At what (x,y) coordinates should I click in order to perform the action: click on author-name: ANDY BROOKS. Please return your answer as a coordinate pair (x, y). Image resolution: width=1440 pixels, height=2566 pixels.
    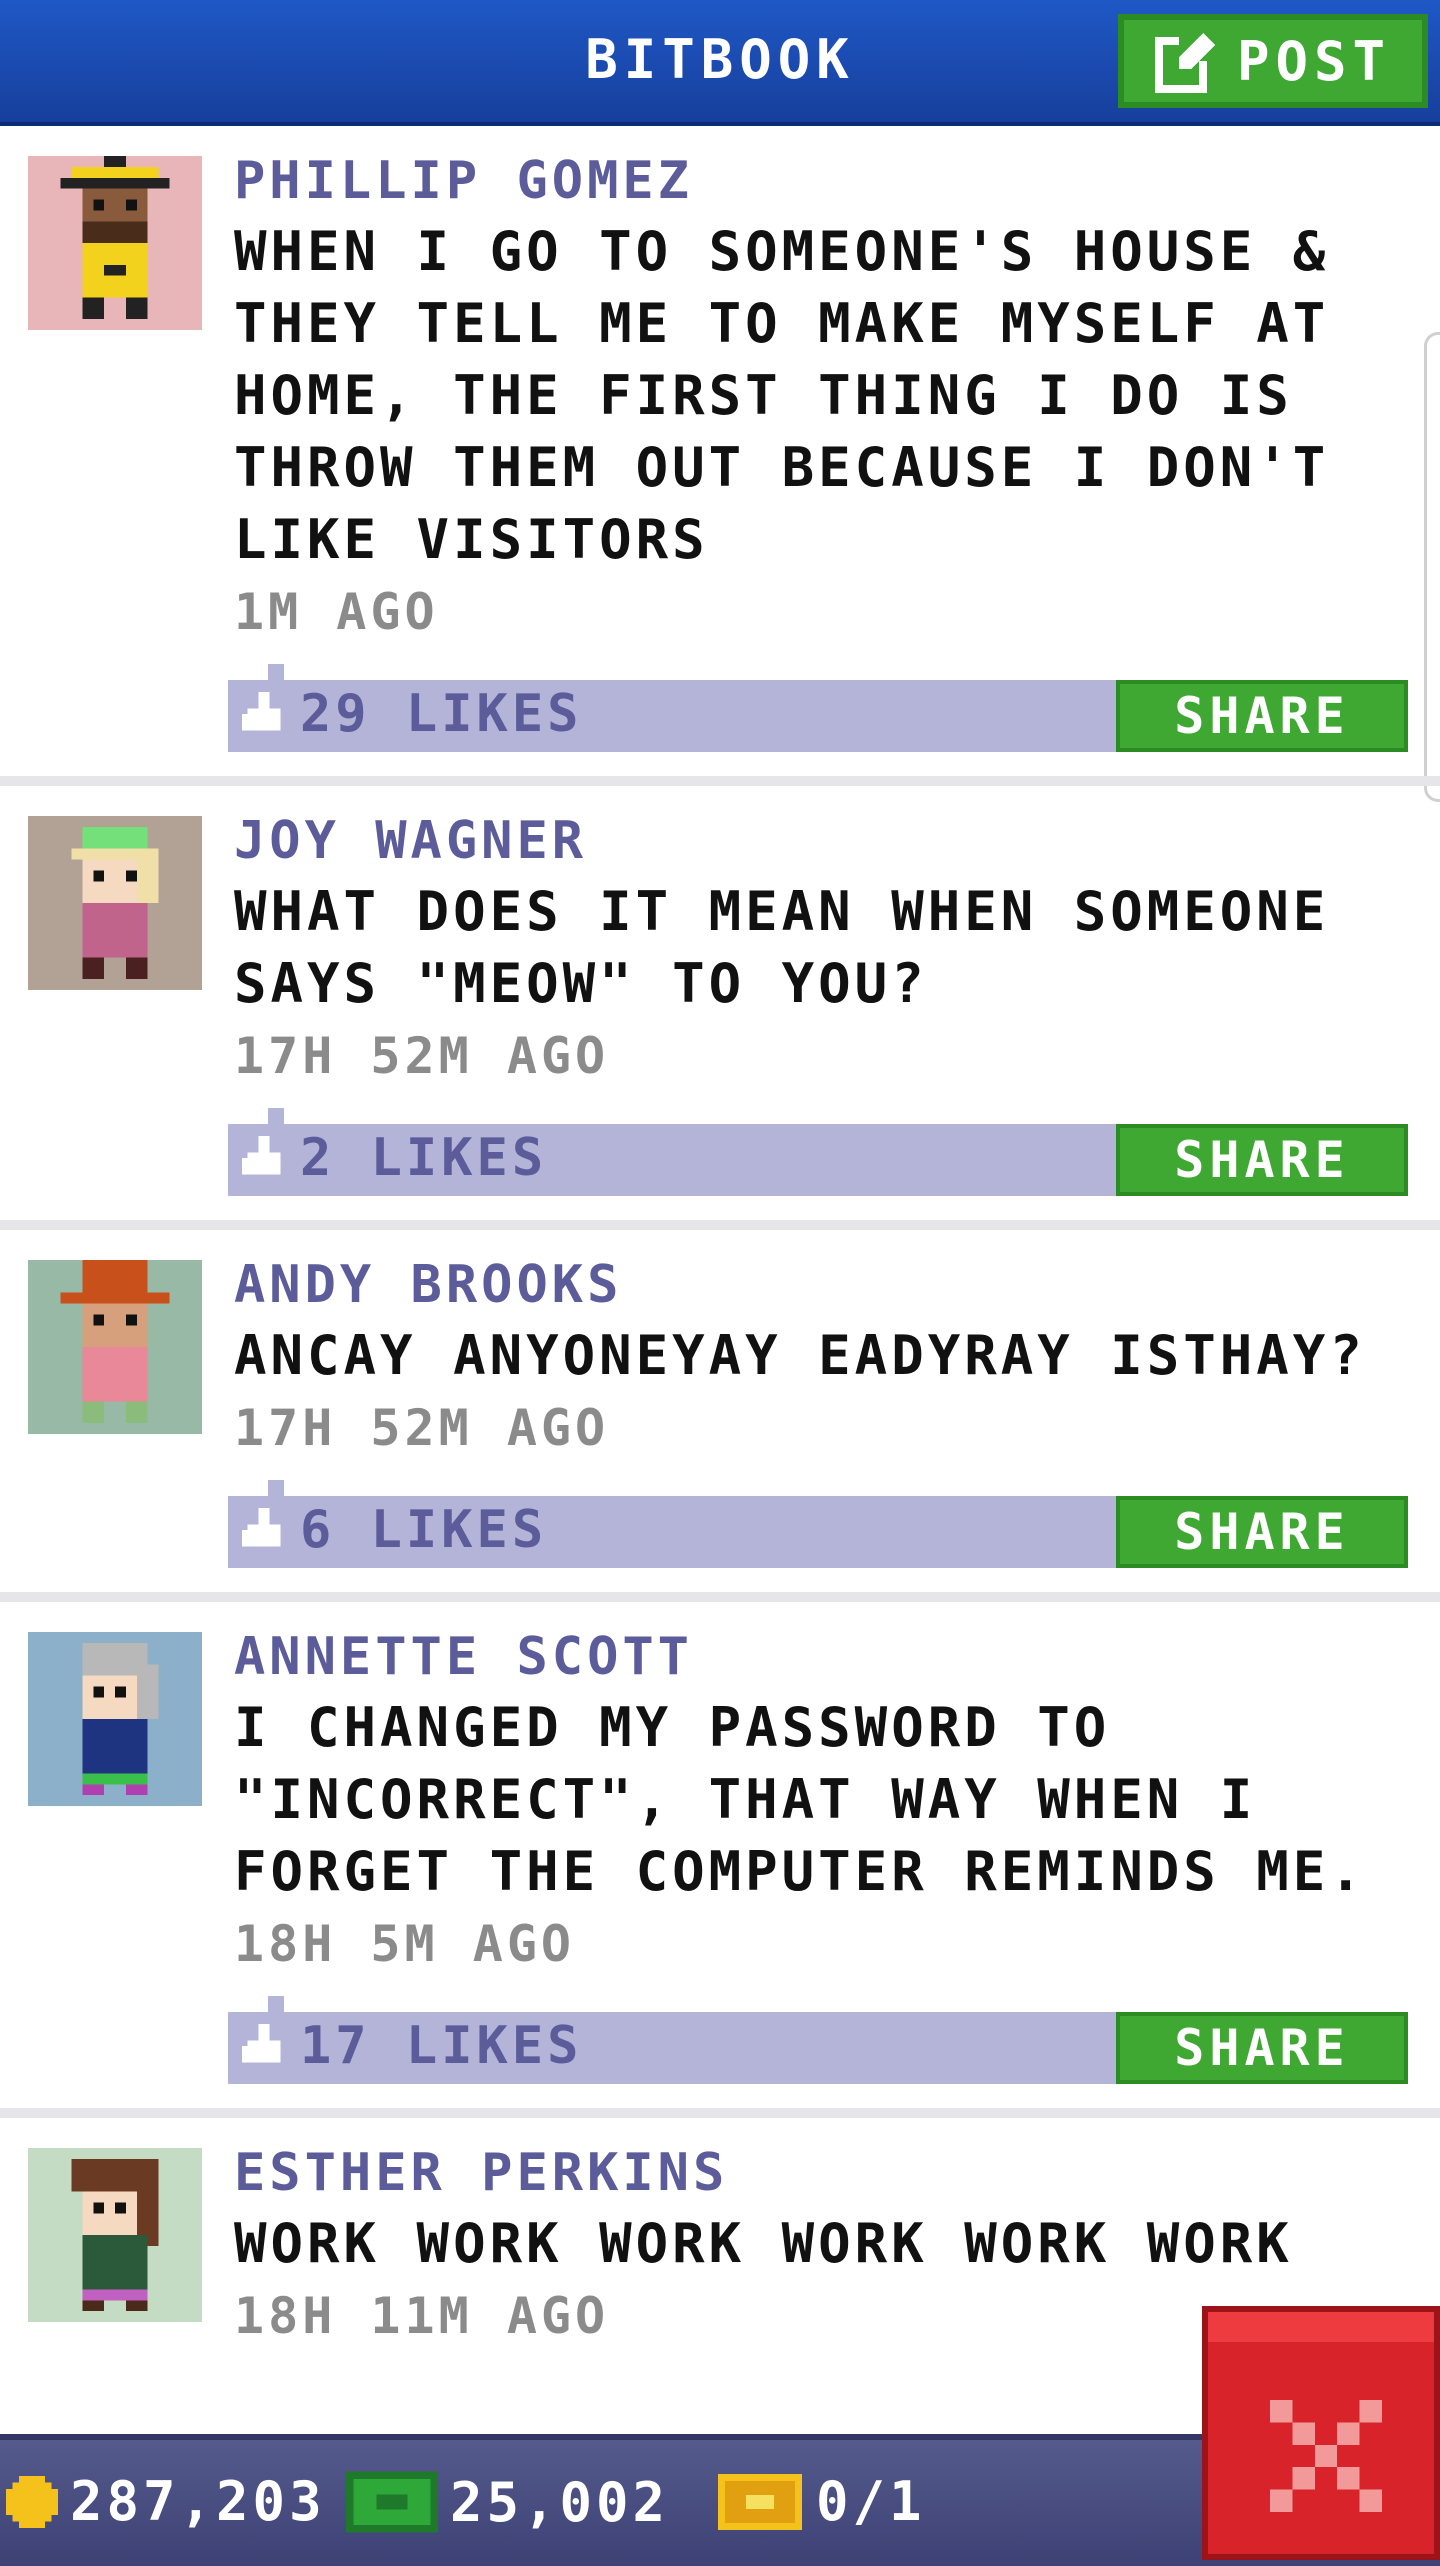
    Looking at the image, I should click on (817, 1285).